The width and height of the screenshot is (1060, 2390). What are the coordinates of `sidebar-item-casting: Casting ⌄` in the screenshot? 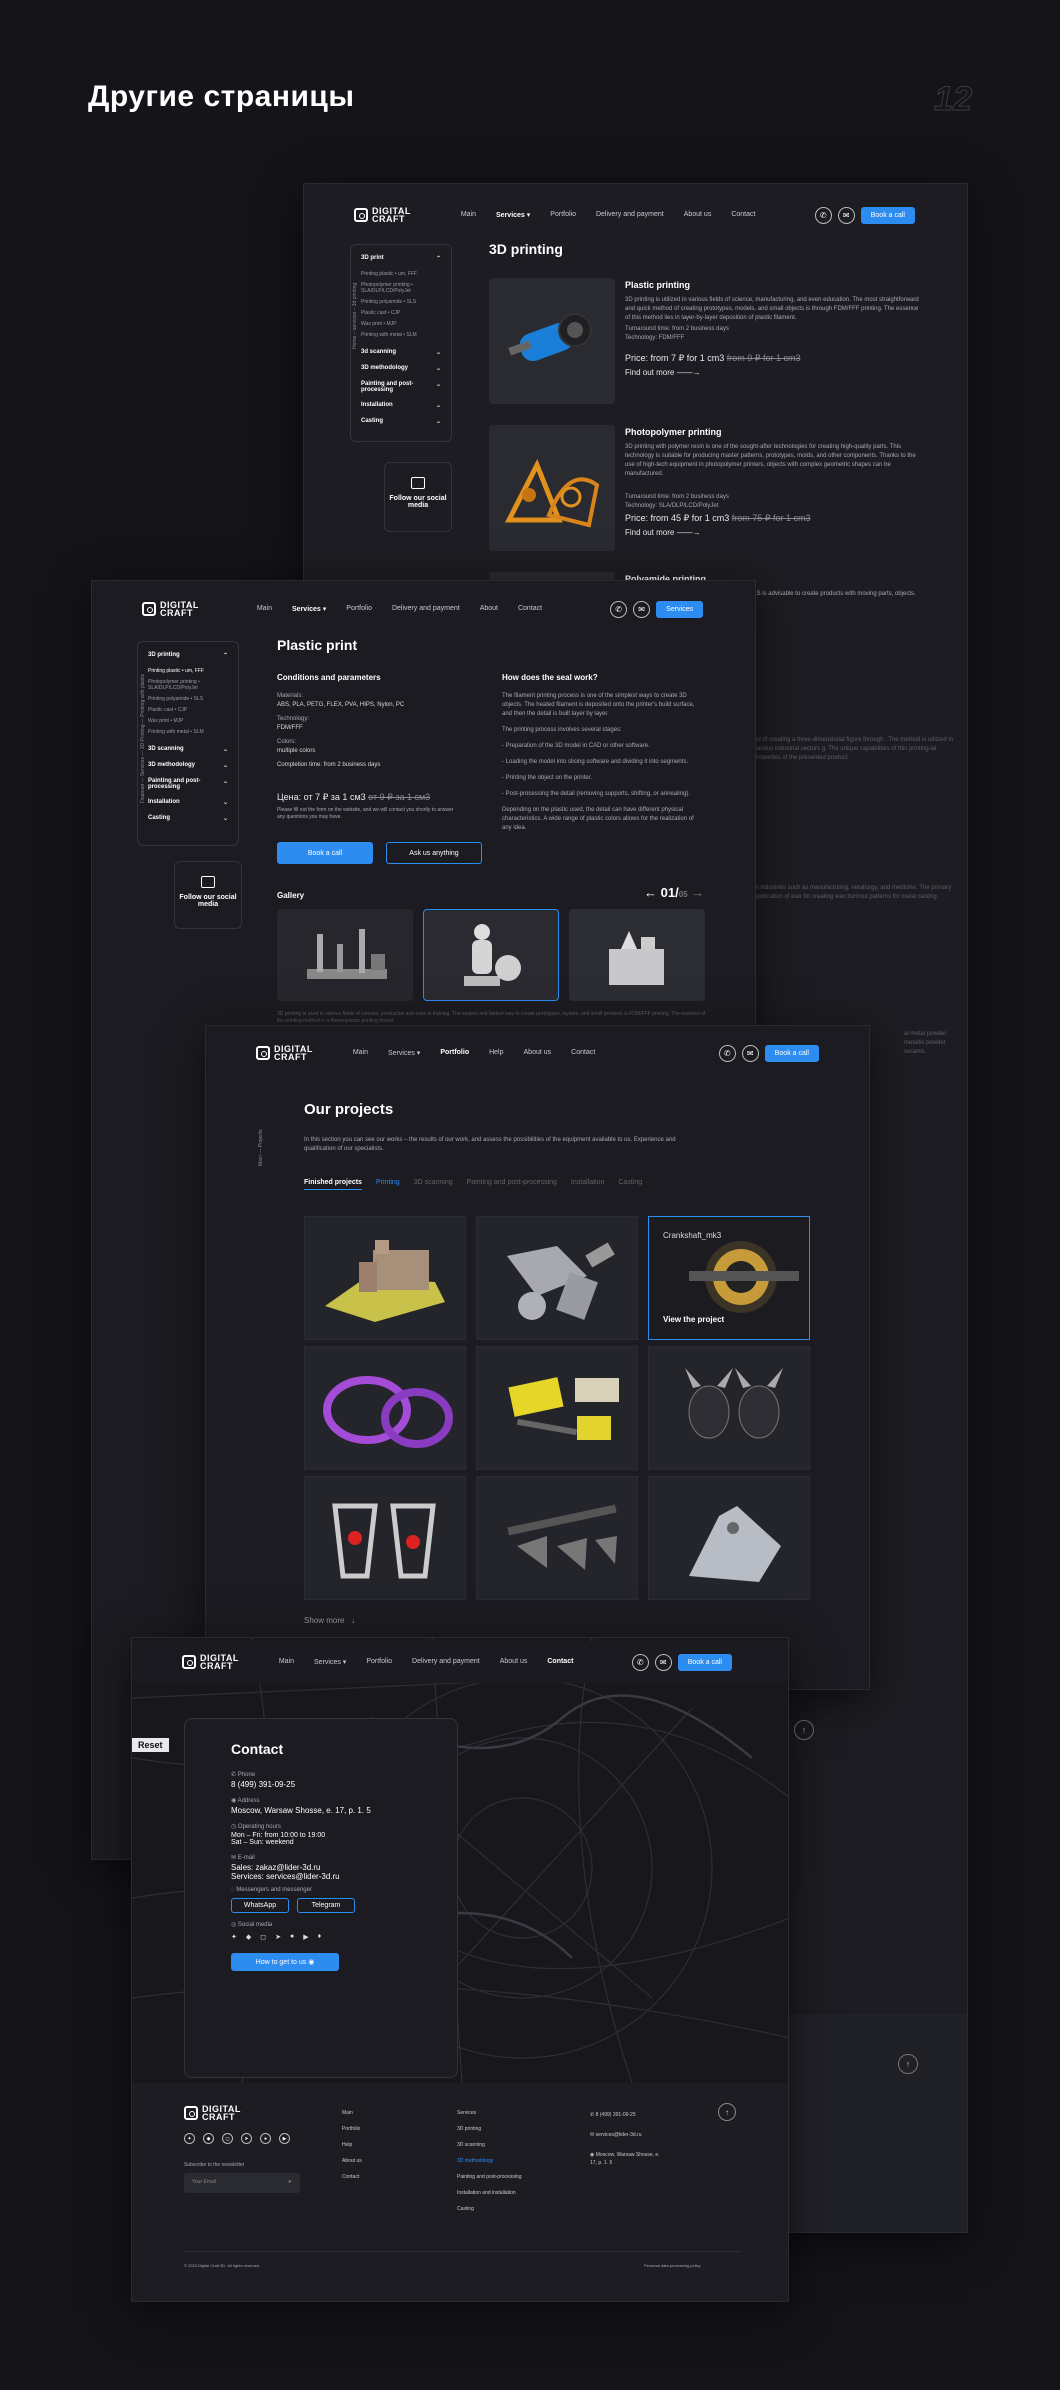 It's located at (401, 421).